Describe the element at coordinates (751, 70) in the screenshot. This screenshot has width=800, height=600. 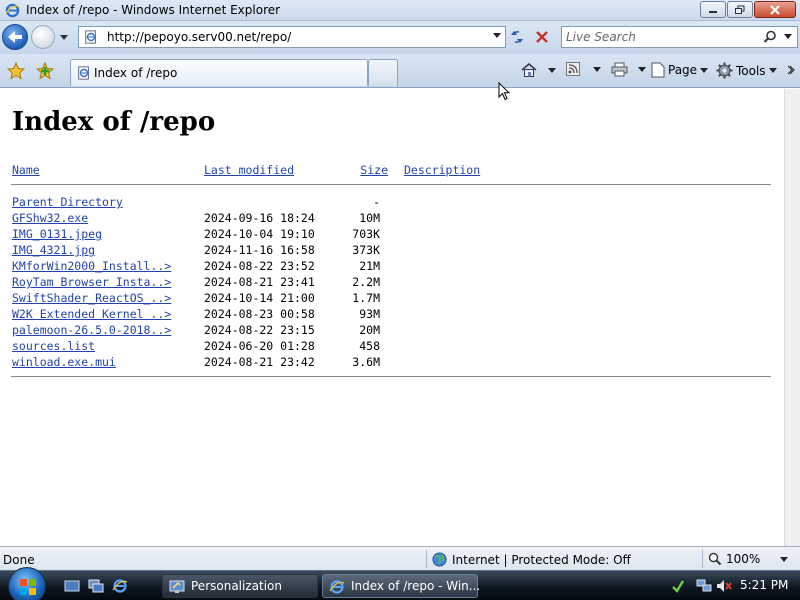
I see `tools-menu-label: Tools` at that location.